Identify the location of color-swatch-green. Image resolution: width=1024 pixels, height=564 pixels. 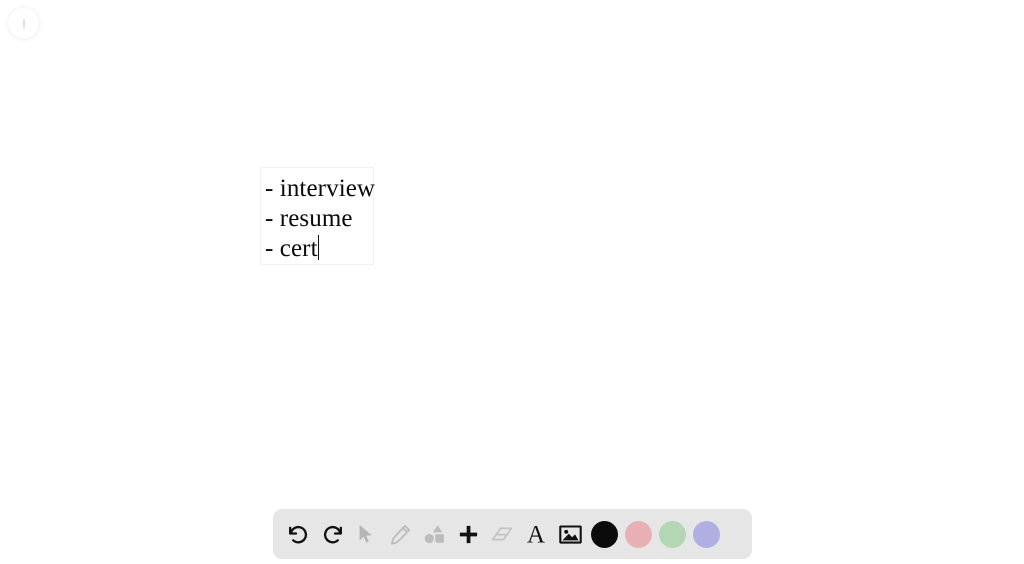
(672, 534).